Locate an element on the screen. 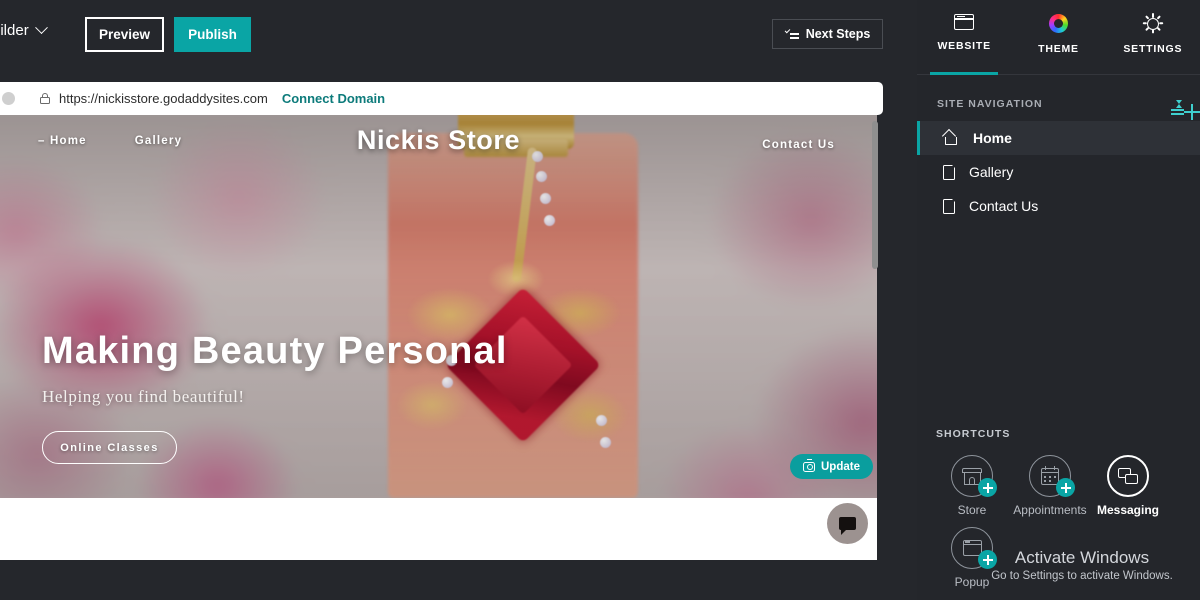 The image size is (1200, 600). browser-icon is located at coordinates (964, 22).